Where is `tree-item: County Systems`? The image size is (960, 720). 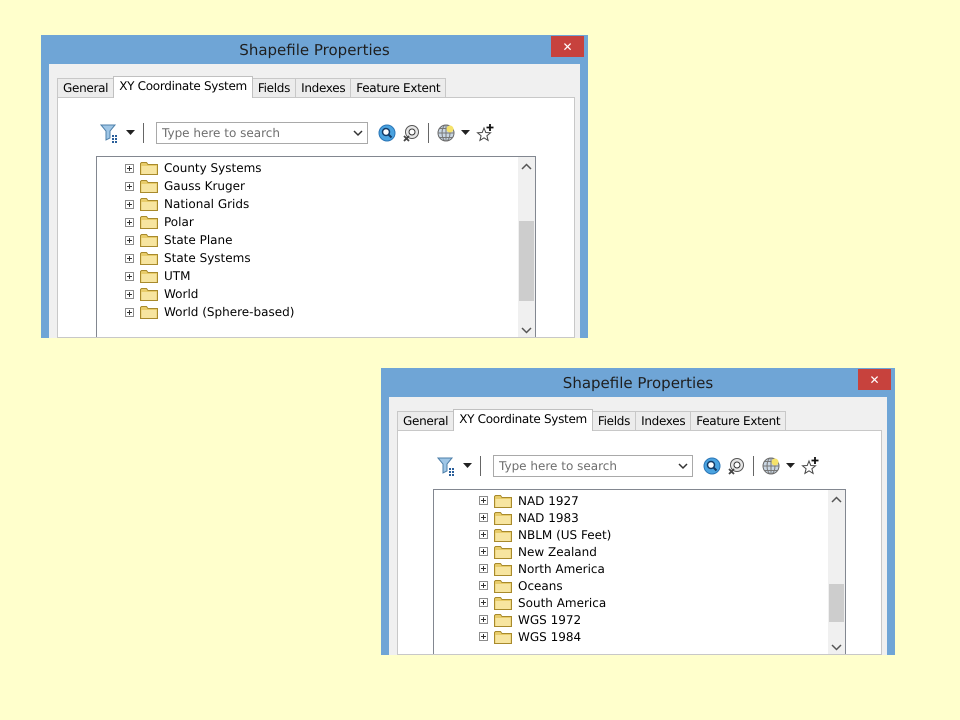
tree-item: County Systems is located at coordinates (213, 168).